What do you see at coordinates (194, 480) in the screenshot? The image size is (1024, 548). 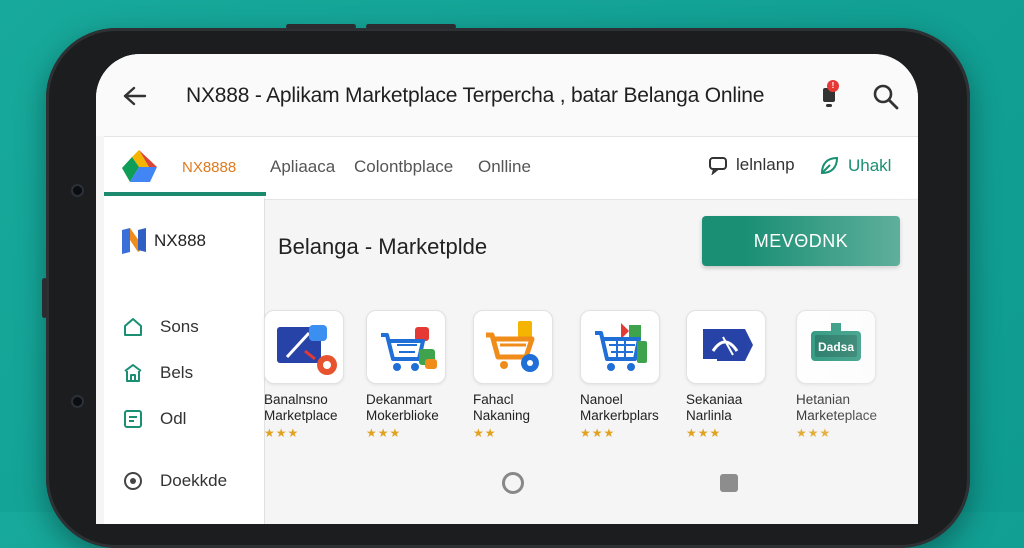 I see `sidebar-item-label: Doekkde` at bounding box center [194, 480].